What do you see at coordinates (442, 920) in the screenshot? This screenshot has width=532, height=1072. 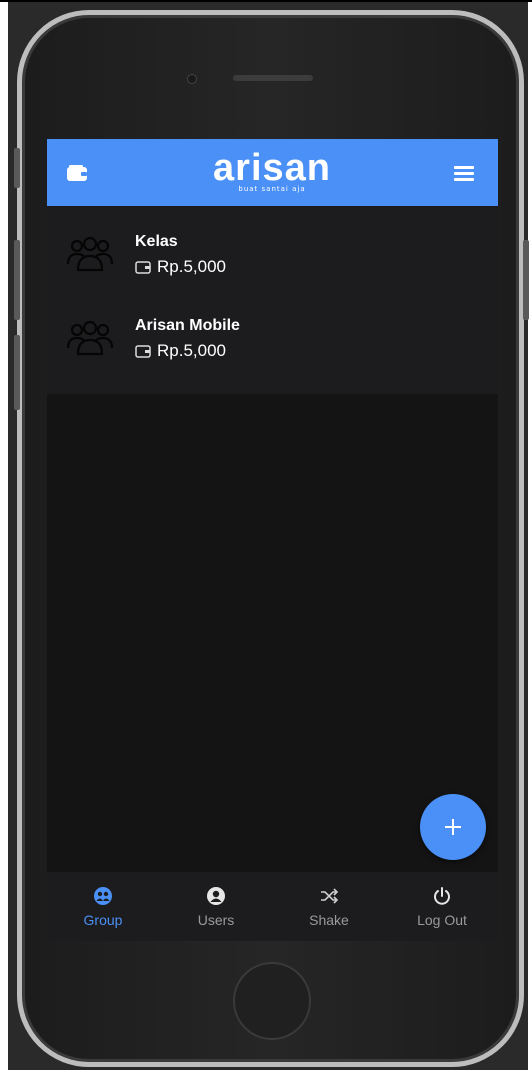 I see `nav-label: Log Out` at bounding box center [442, 920].